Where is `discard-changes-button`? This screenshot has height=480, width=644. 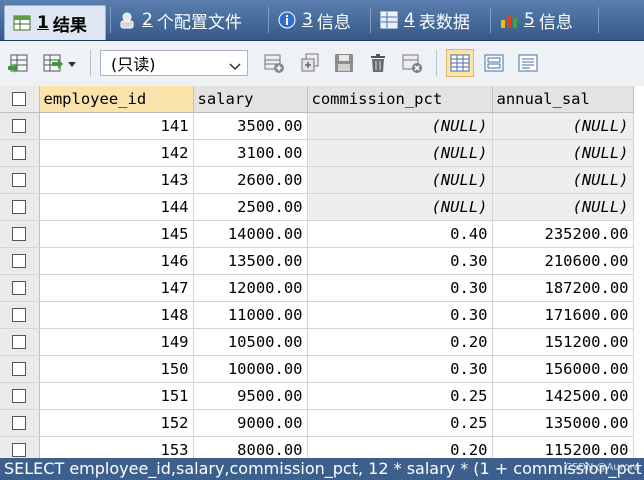
discard-changes-button is located at coordinates (412, 63).